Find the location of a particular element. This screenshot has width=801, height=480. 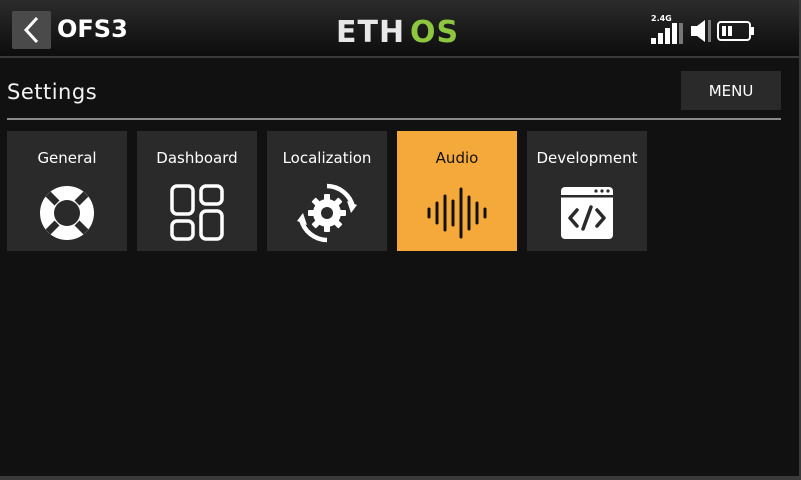

tile-development: Development is located at coordinates (587, 191).